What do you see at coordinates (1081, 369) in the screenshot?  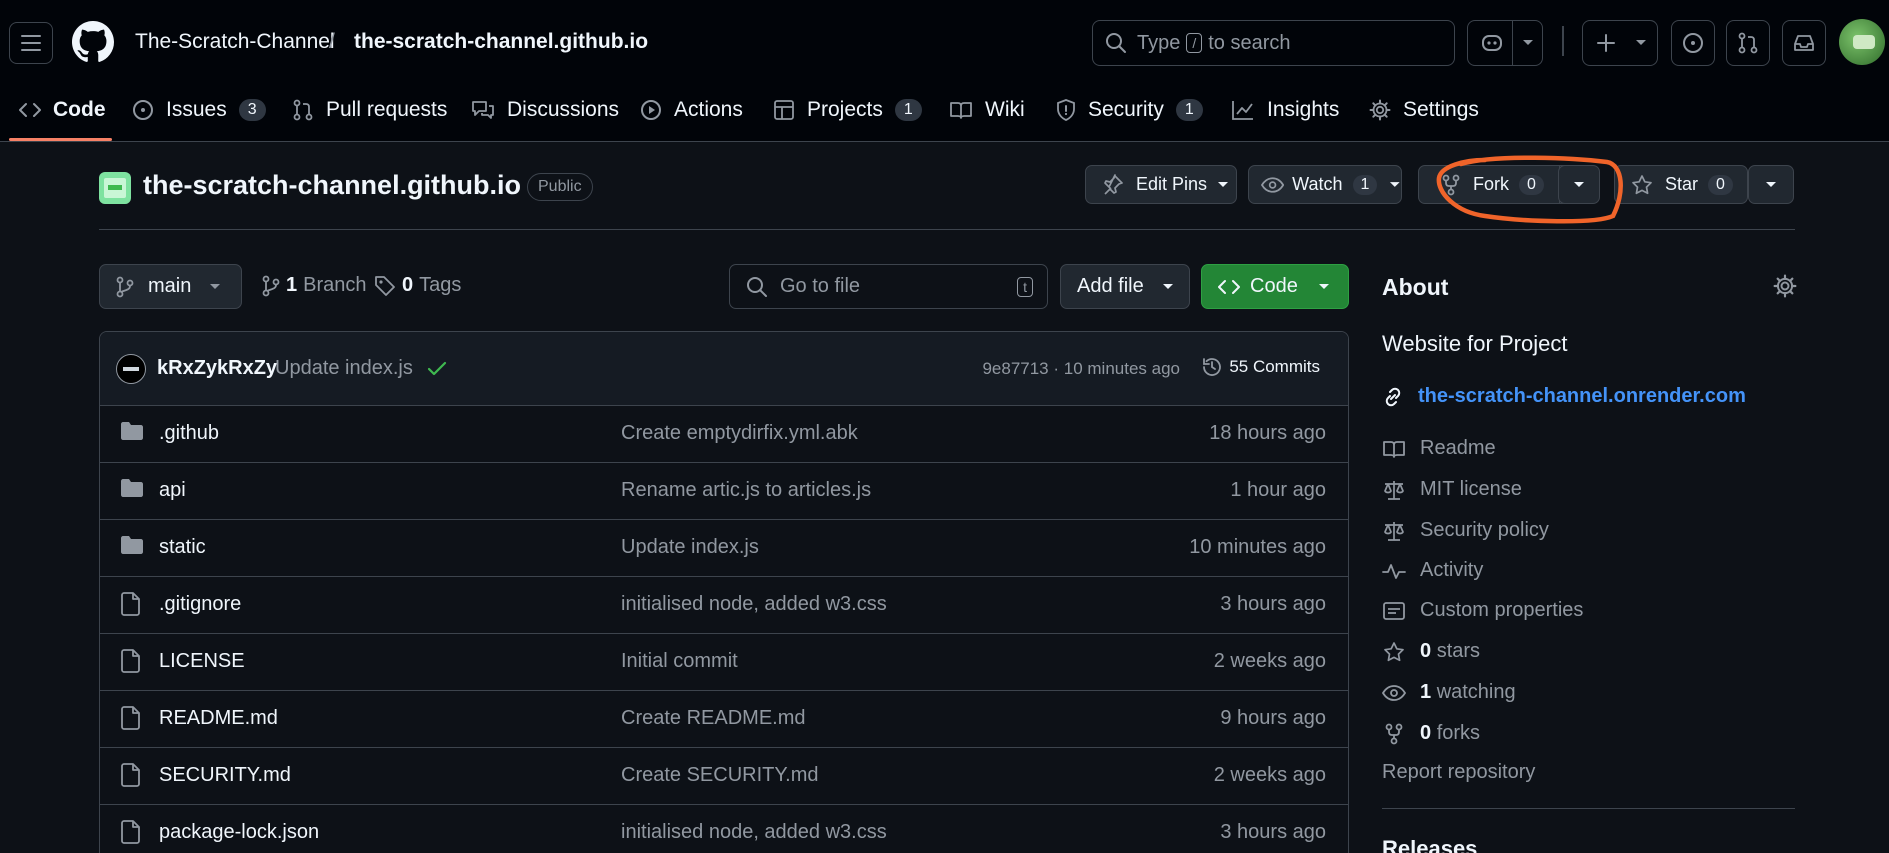 I see `commit-meta: 9e87713 · 10 minutes ago` at bounding box center [1081, 369].